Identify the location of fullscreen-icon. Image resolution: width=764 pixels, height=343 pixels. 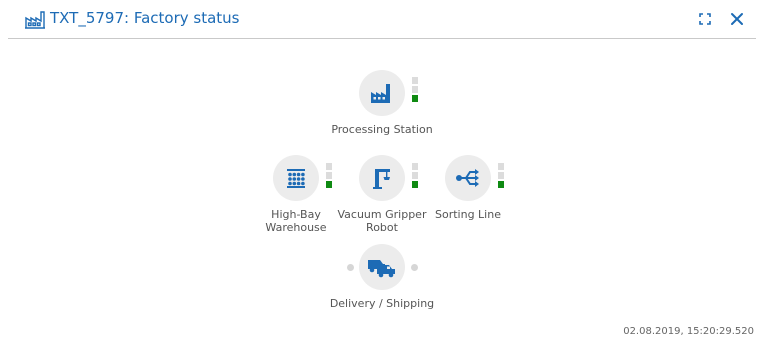
(705, 19).